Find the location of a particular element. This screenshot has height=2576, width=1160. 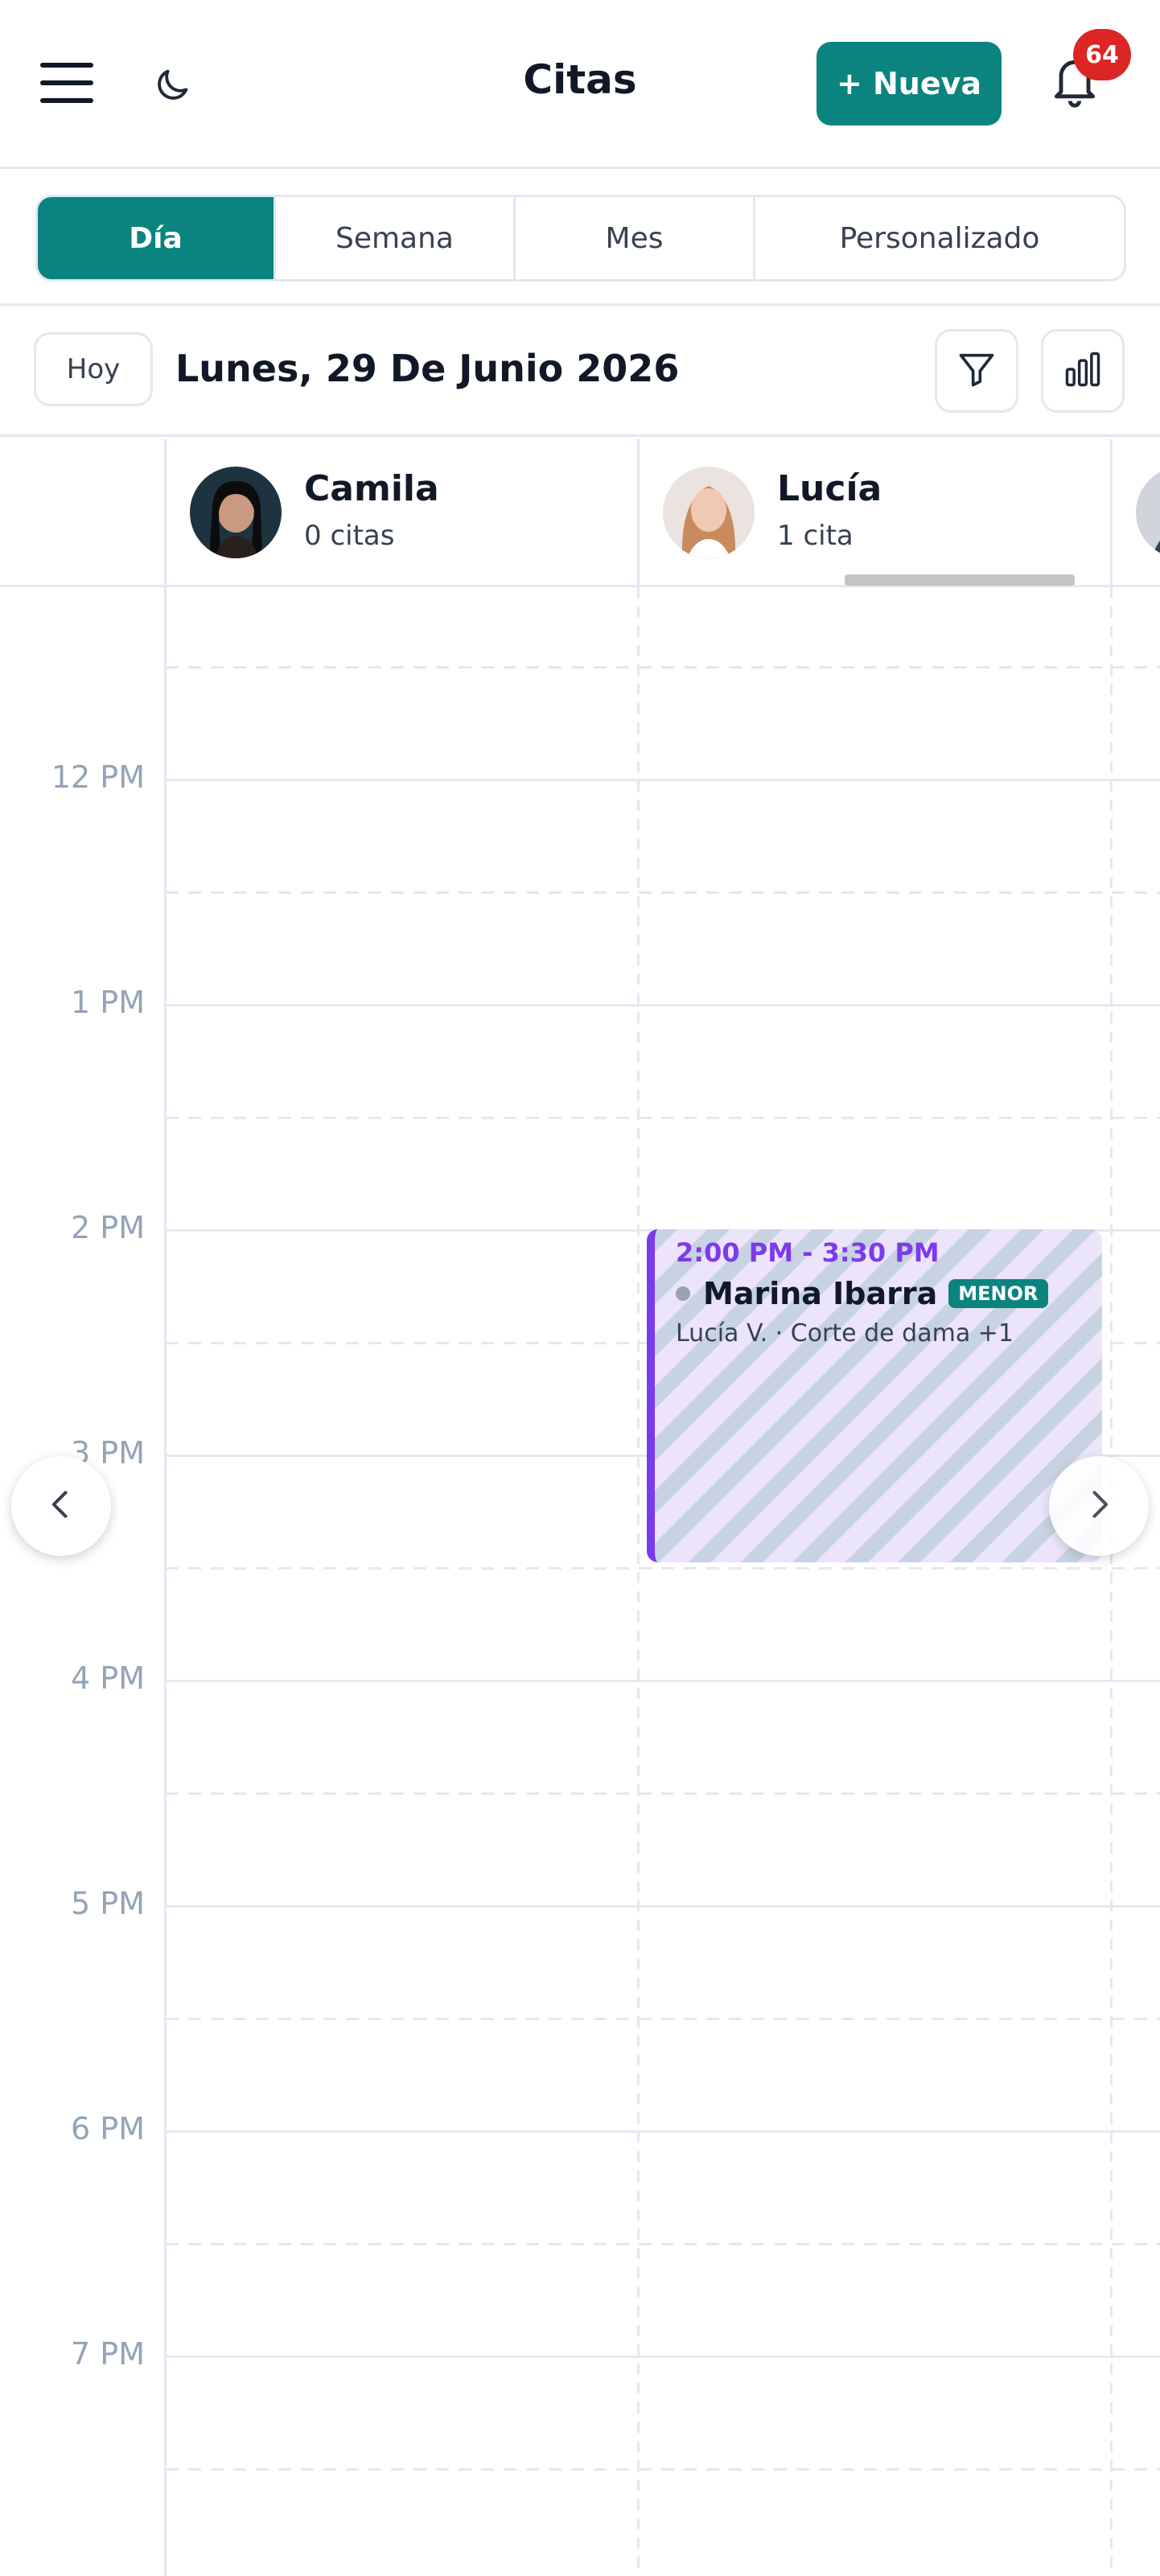

status-dot is located at coordinates (683, 1293).